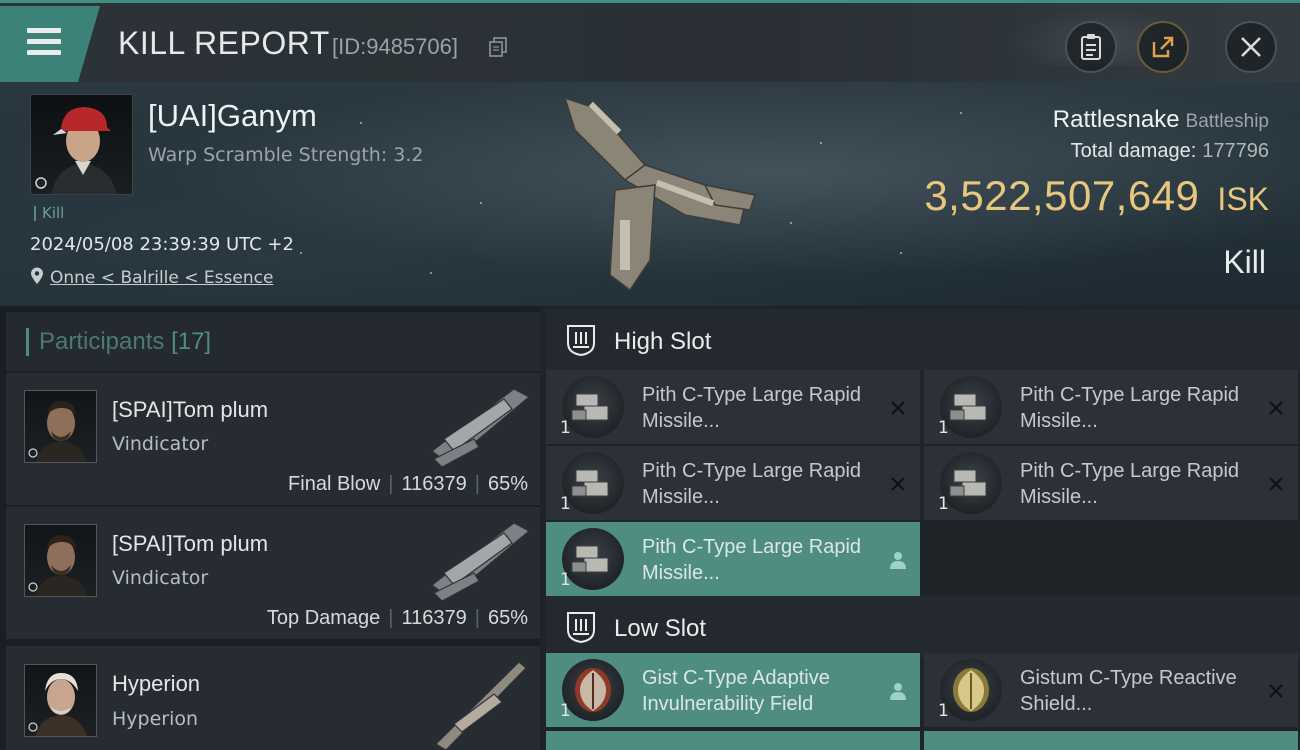 Image resolution: width=1300 pixels, height=750 pixels. What do you see at coordinates (1243, 199) in the screenshot?
I see `isk-unit: ISK` at bounding box center [1243, 199].